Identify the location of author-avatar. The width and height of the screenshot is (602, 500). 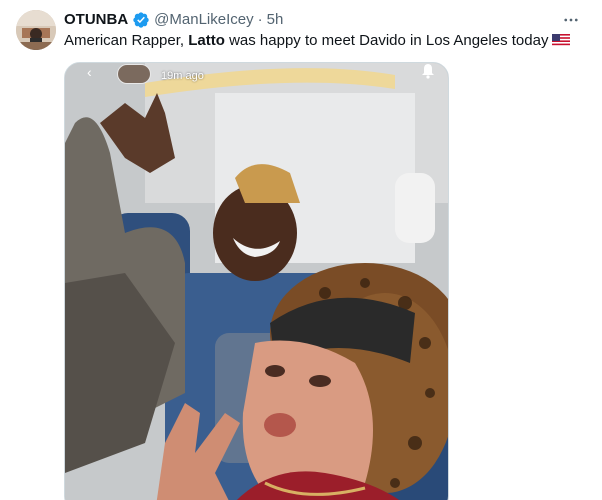
(36, 30).